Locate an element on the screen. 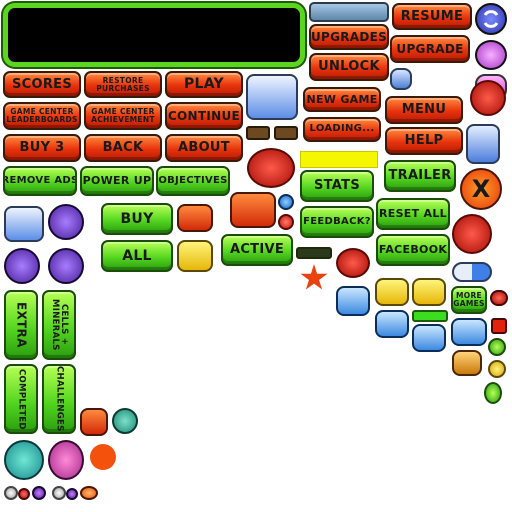 This screenshot has height=512, width=512. green-progress-bar is located at coordinates (430, 316).